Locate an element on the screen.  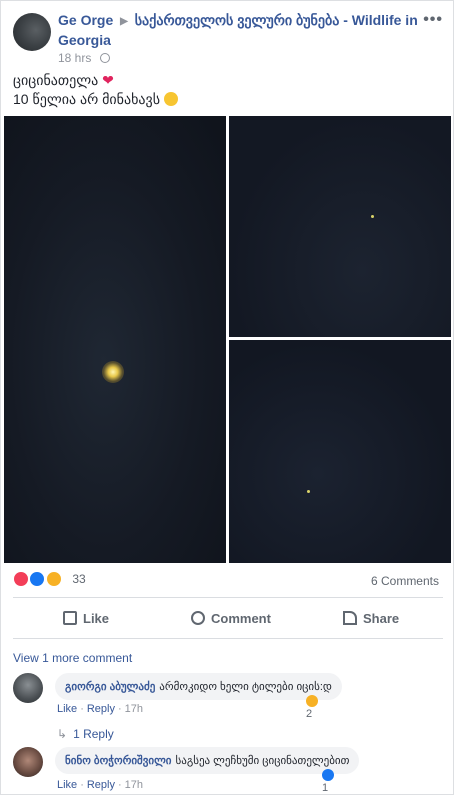
comment-label: Comment is located at coordinates (241, 618).